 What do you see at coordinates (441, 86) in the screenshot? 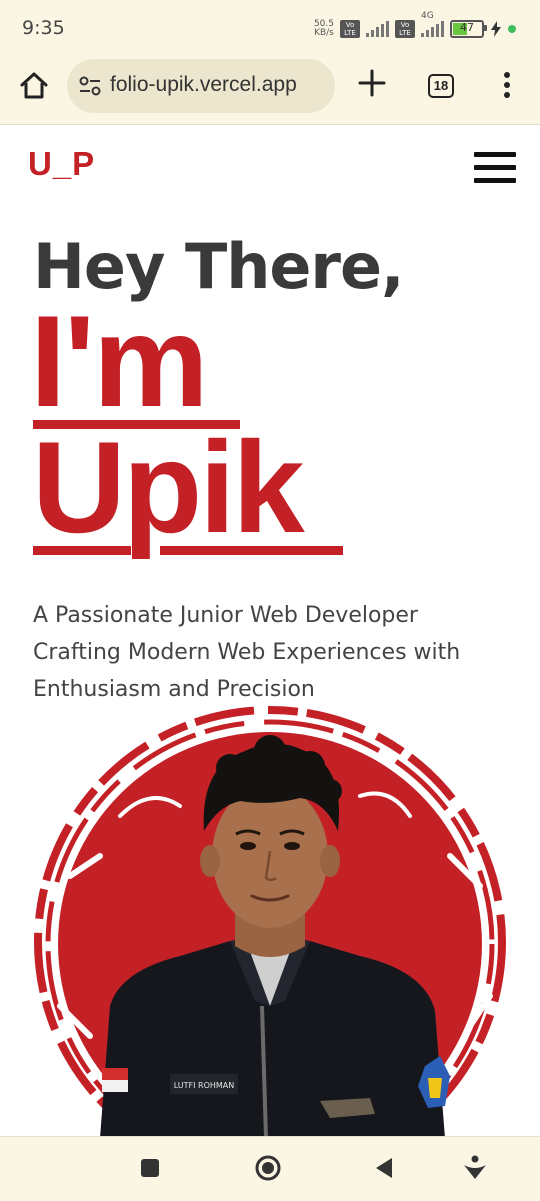
I see `tab-switcher-button: 18` at bounding box center [441, 86].